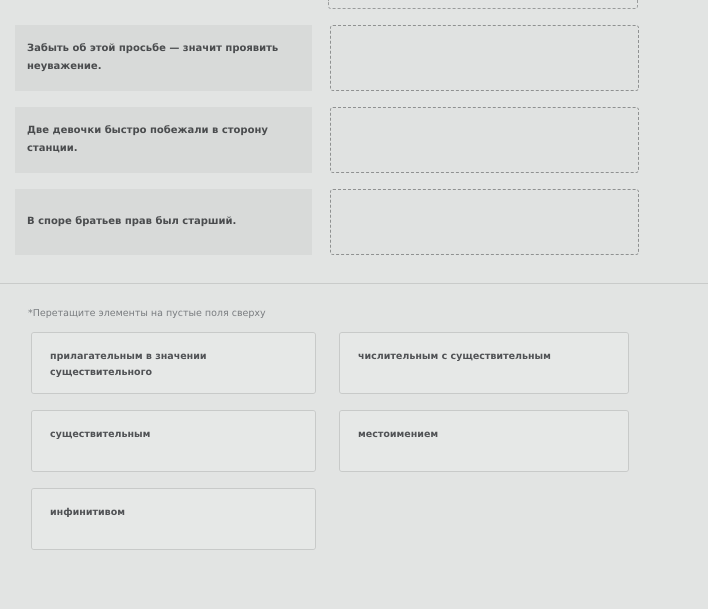 This screenshot has height=609, width=708. What do you see at coordinates (173, 441) in the screenshot?
I see `draggable-option: существительным` at bounding box center [173, 441].